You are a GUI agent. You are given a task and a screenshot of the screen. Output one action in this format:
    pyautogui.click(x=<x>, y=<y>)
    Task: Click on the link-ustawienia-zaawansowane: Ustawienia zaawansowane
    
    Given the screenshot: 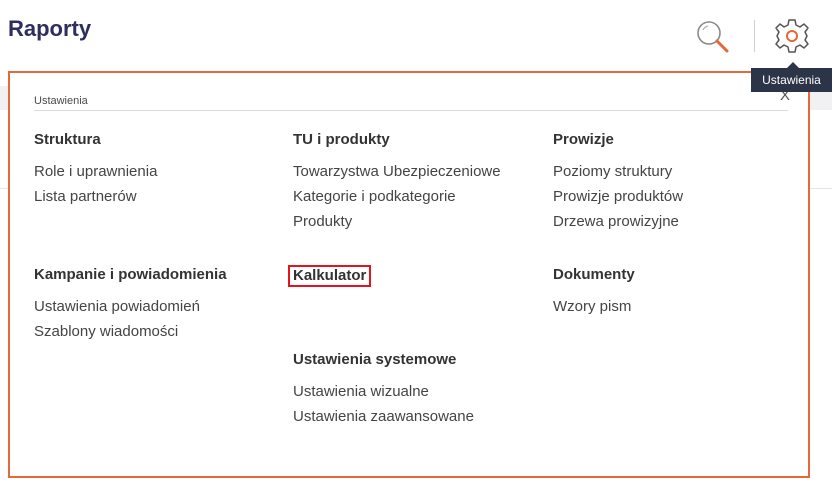 What is the action you would take?
    pyautogui.click(x=383, y=416)
    